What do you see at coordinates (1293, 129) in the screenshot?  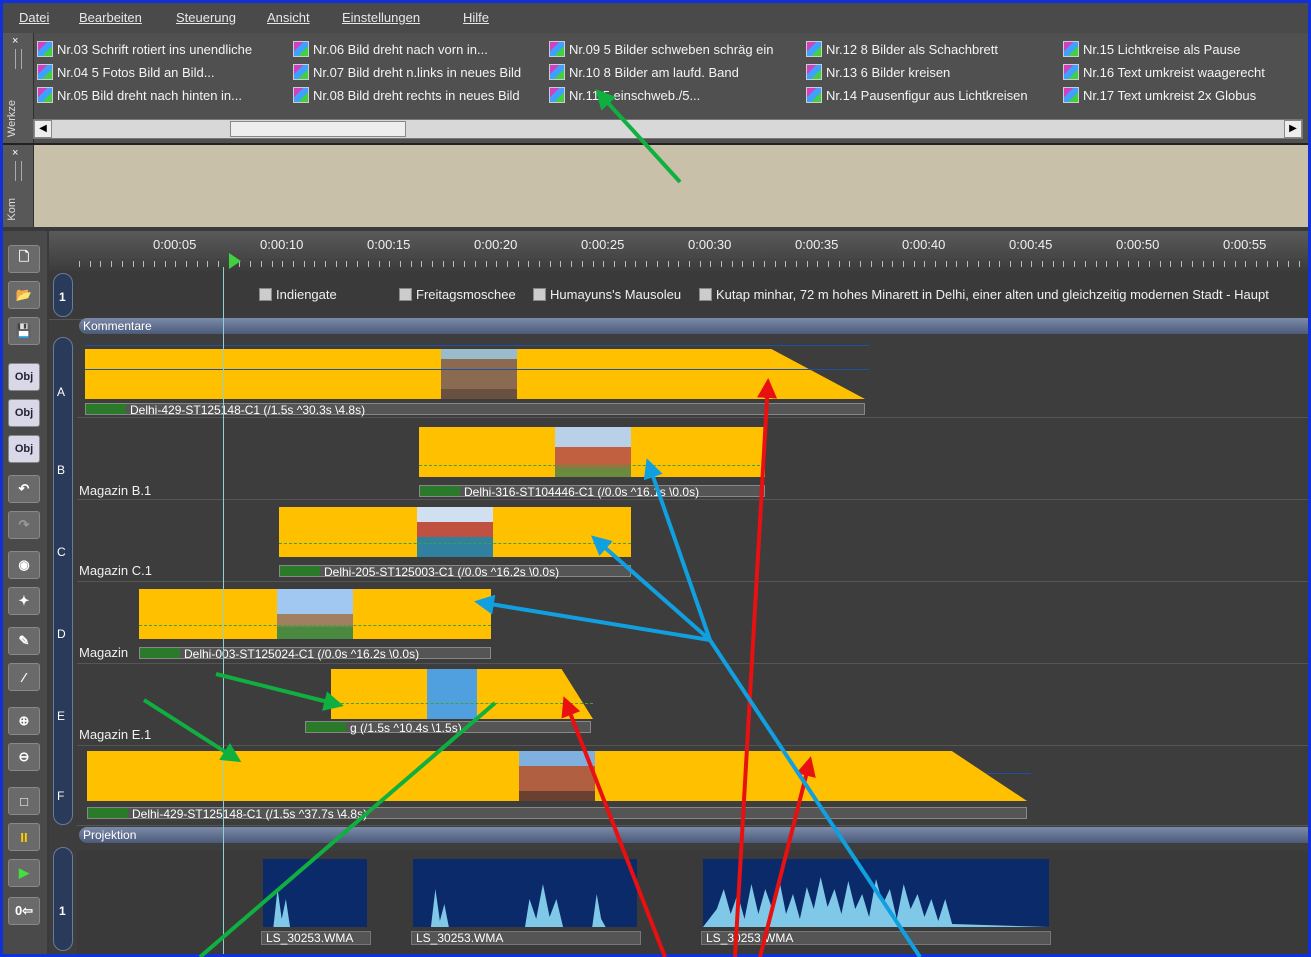 I see `scroll-right-icon: ▶` at bounding box center [1293, 129].